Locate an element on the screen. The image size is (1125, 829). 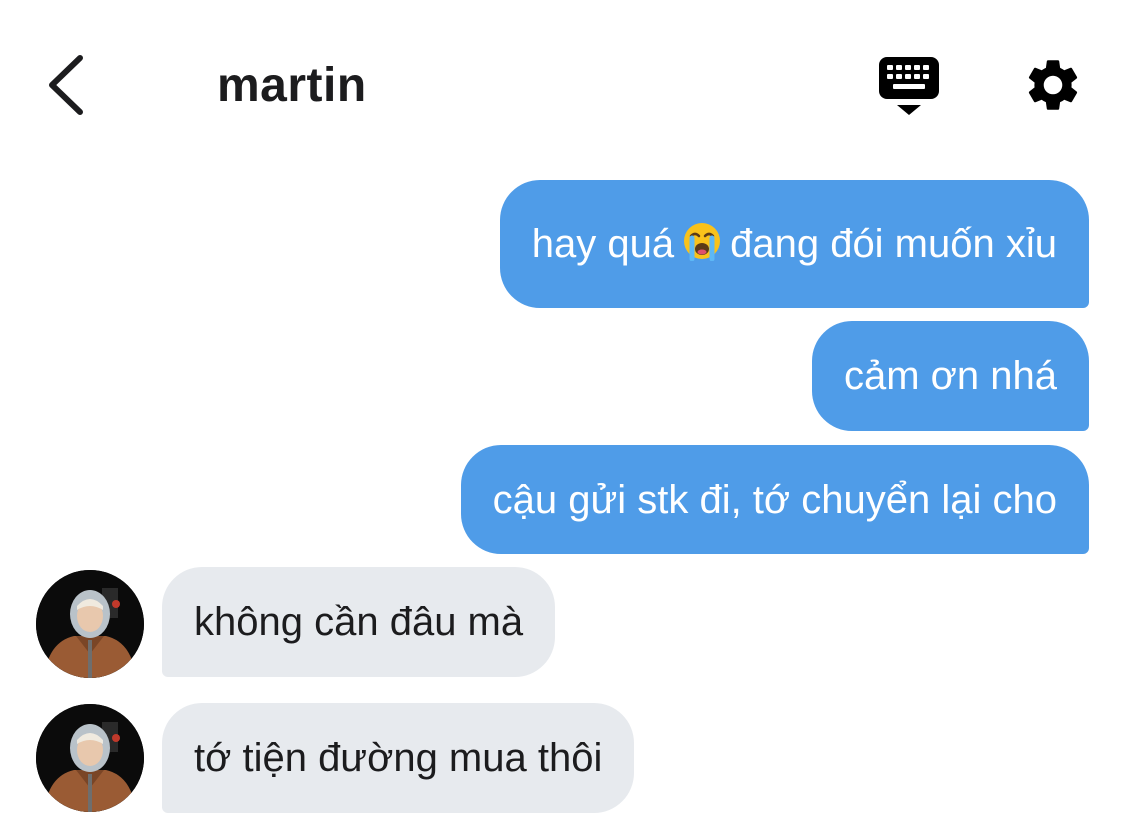
message-bubble-sent: hay quá đang đói muốn xỉu is located at coordinates (794, 244).